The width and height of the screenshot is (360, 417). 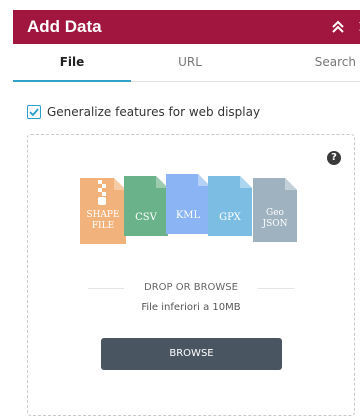 I want to click on browse-button: BROWSE, so click(x=191, y=354).